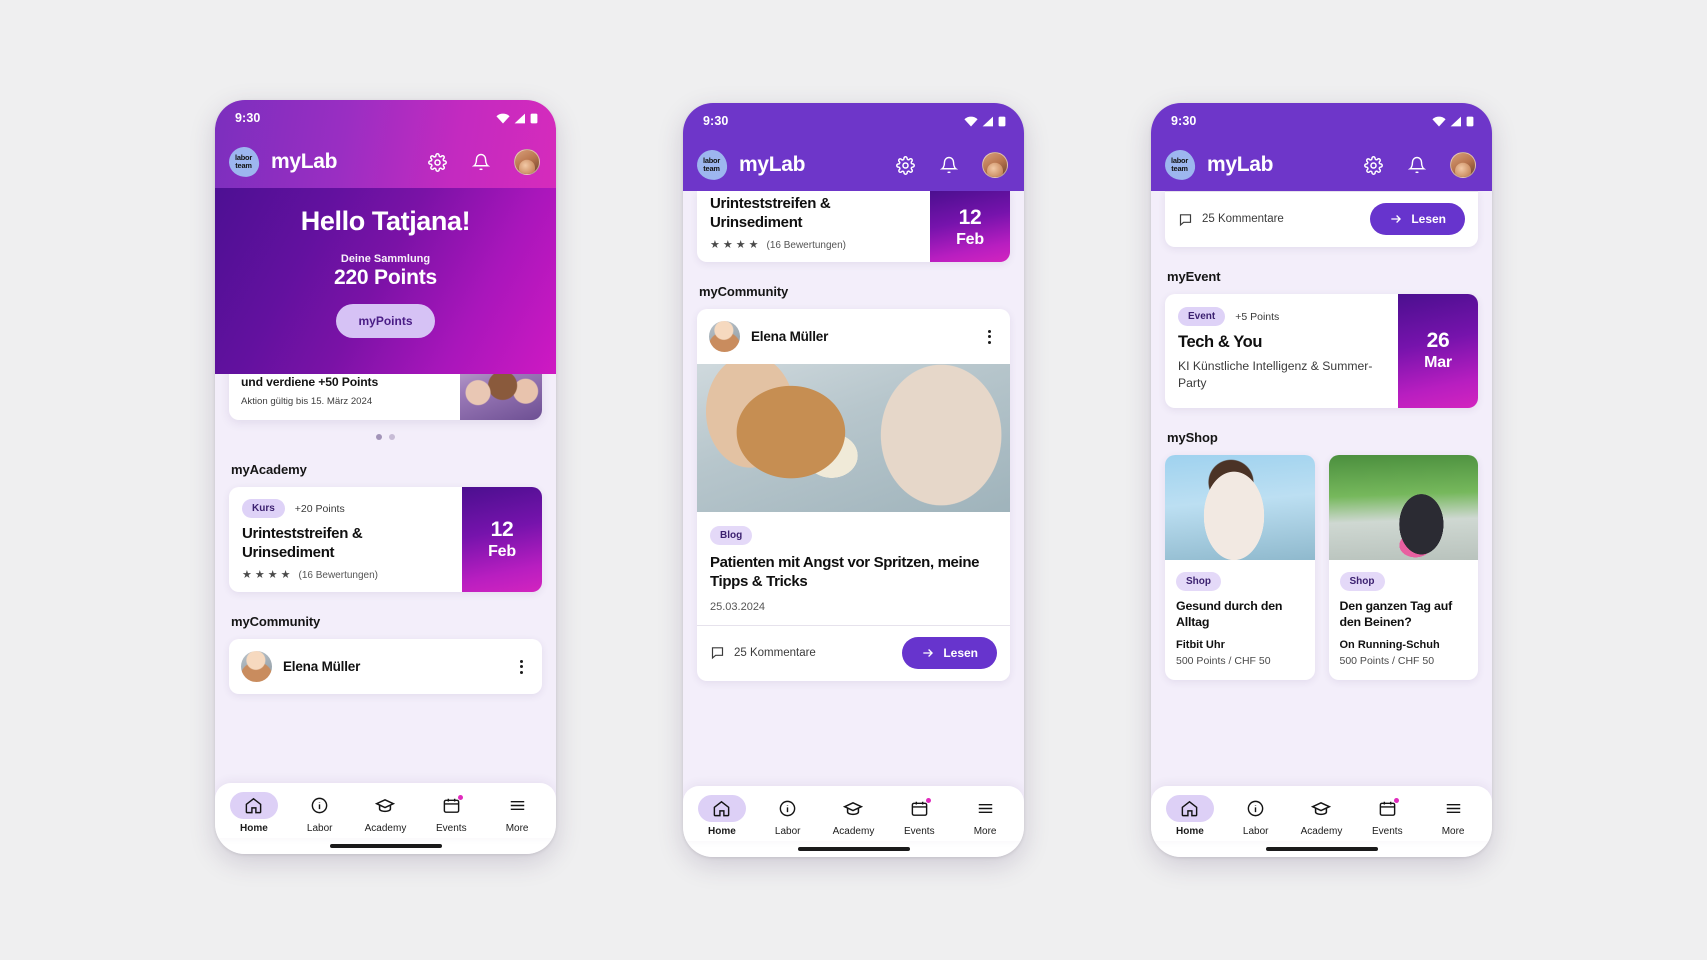 The width and height of the screenshot is (1707, 960). What do you see at coordinates (263, 508) in the screenshot?
I see `course-chip: Kurs` at bounding box center [263, 508].